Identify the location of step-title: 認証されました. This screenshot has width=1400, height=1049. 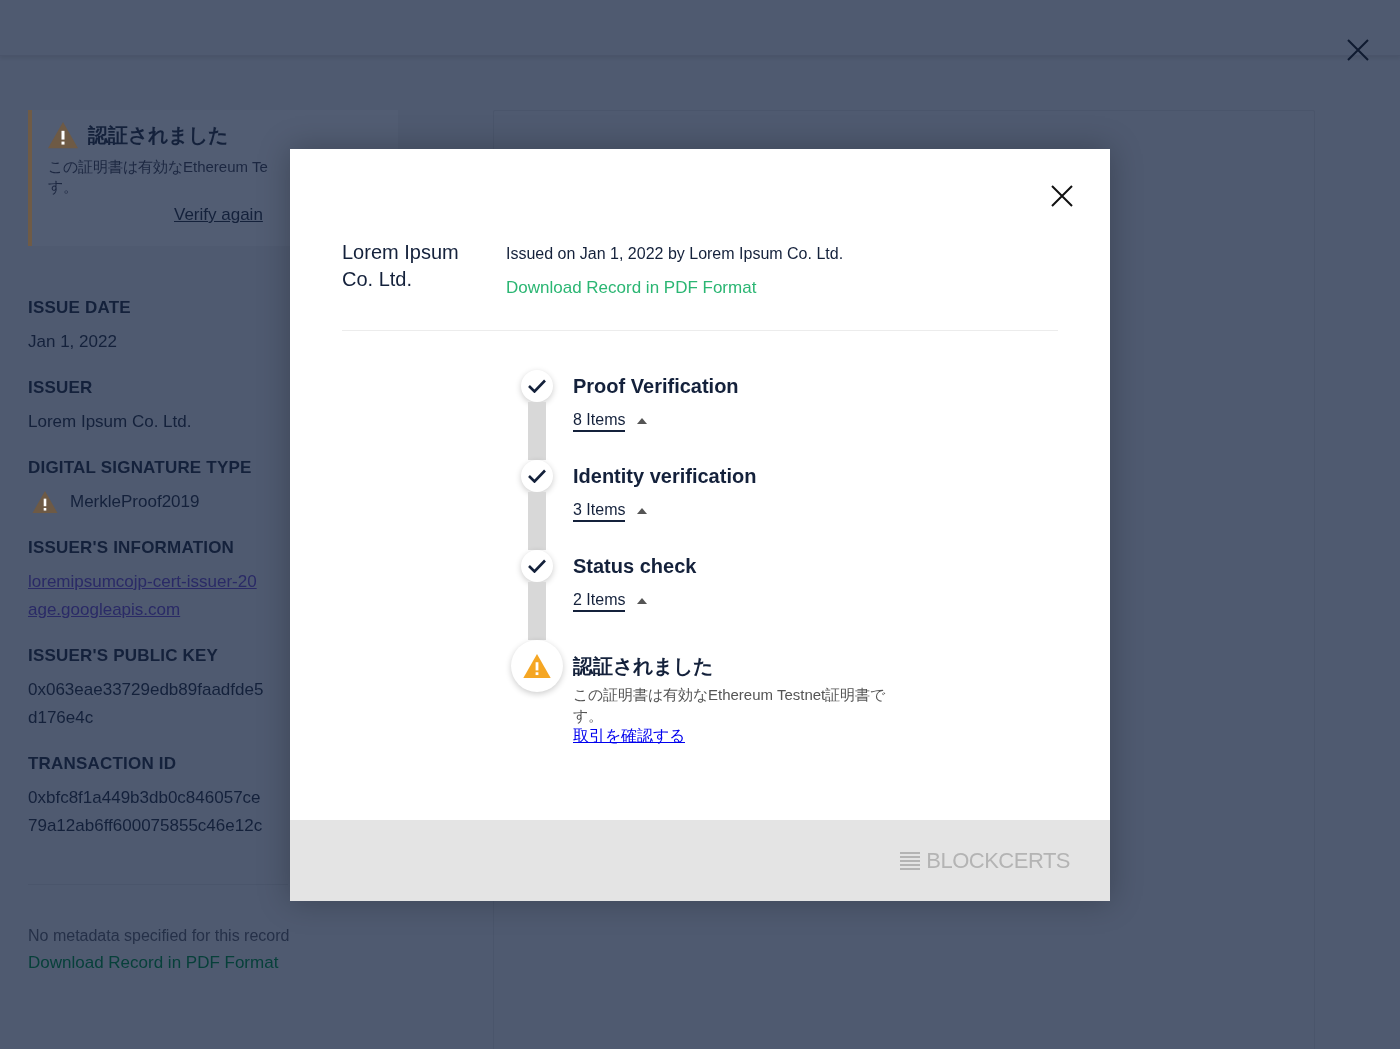
(643, 666).